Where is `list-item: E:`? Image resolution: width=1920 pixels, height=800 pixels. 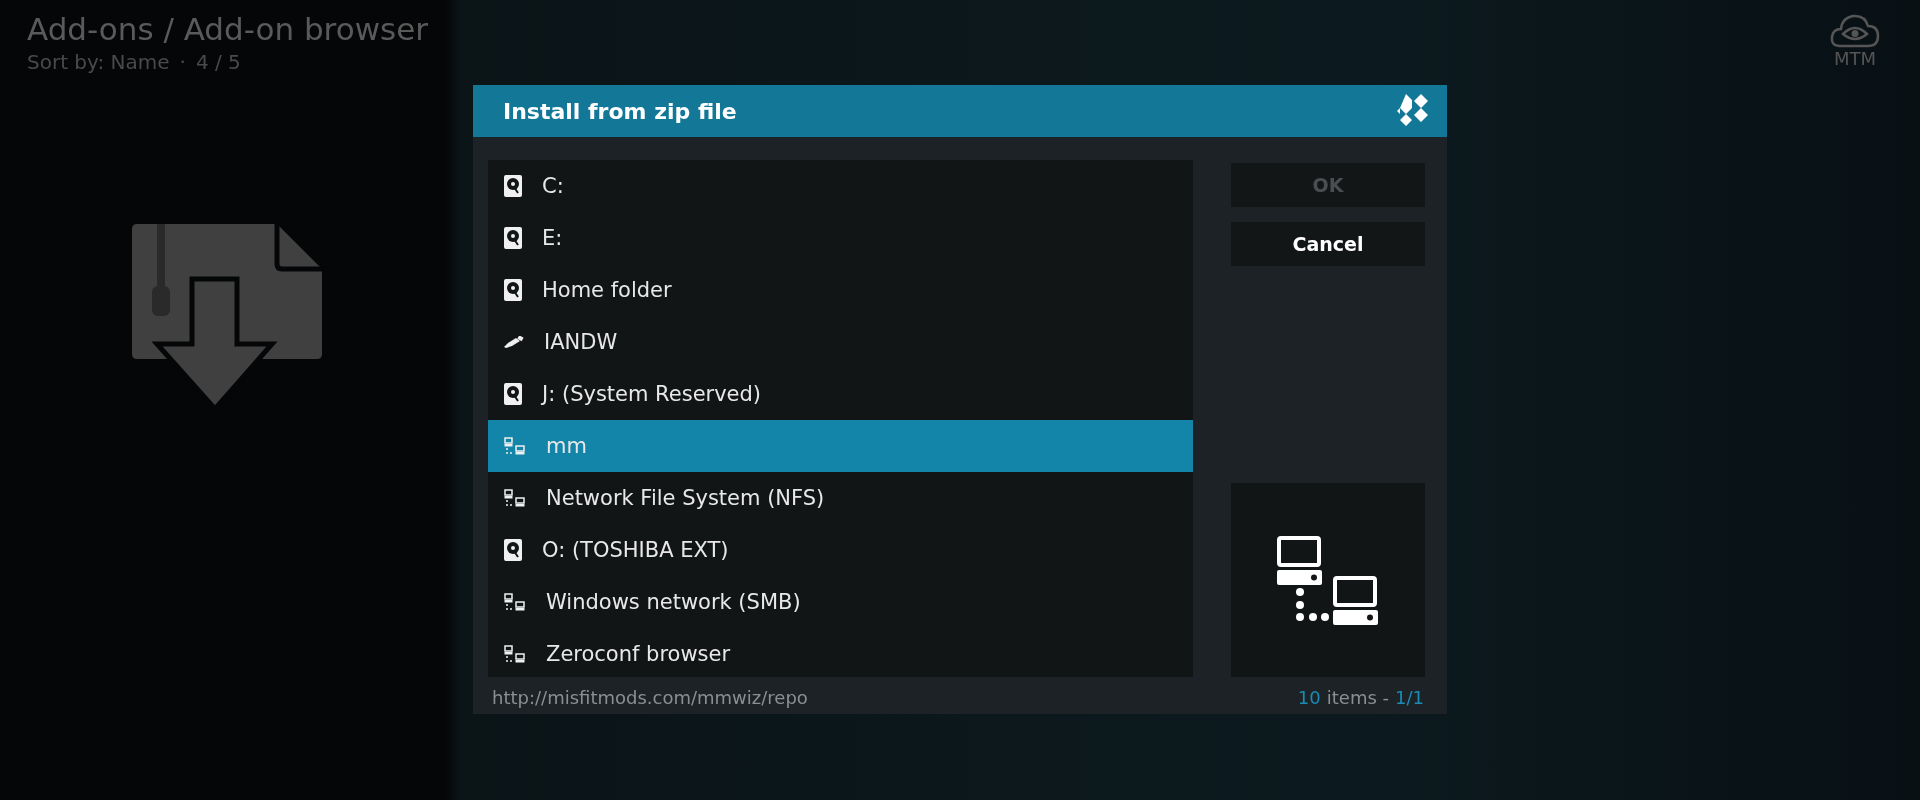
list-item: E: is located at coordinates (840, 238).